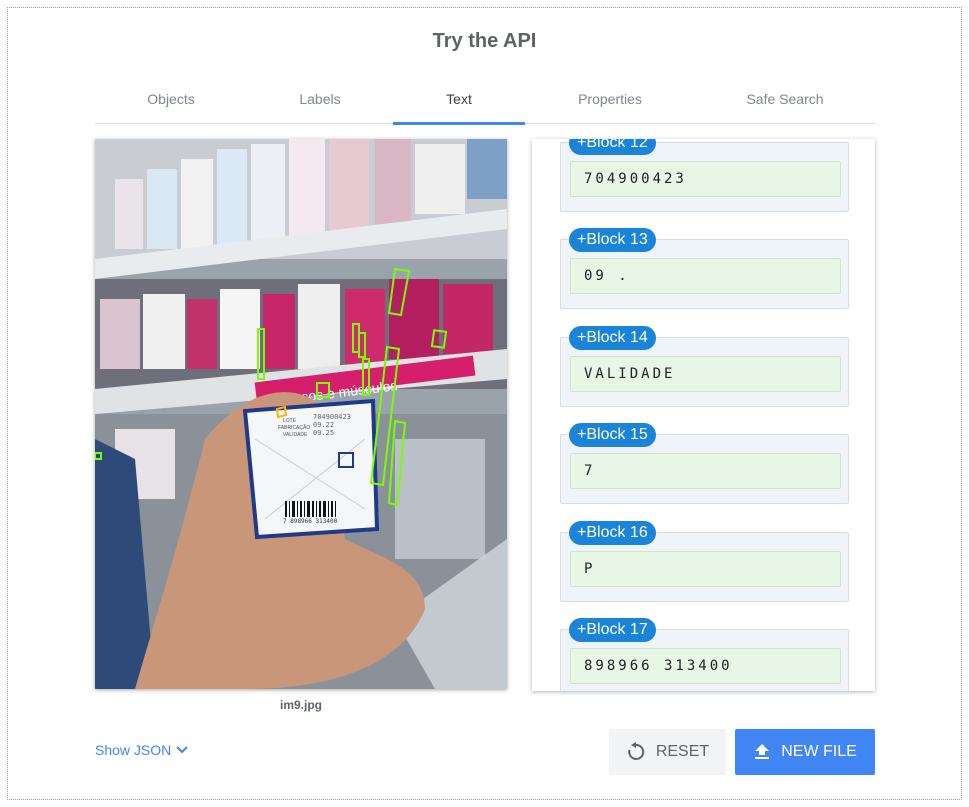 The height and width of the screenshot is (807, 969). I want to click on text-block-14: +Block 14 VALIDADE, so click(704, 366).